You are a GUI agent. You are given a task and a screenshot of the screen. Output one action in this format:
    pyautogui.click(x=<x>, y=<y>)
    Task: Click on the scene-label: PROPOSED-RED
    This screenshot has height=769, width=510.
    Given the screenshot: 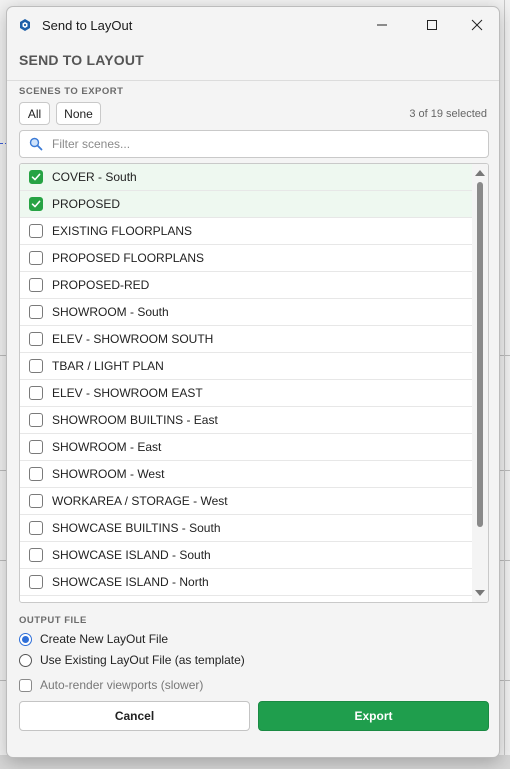 What is the action you would take?
    pyautogui.click(x=101, y=285)
    